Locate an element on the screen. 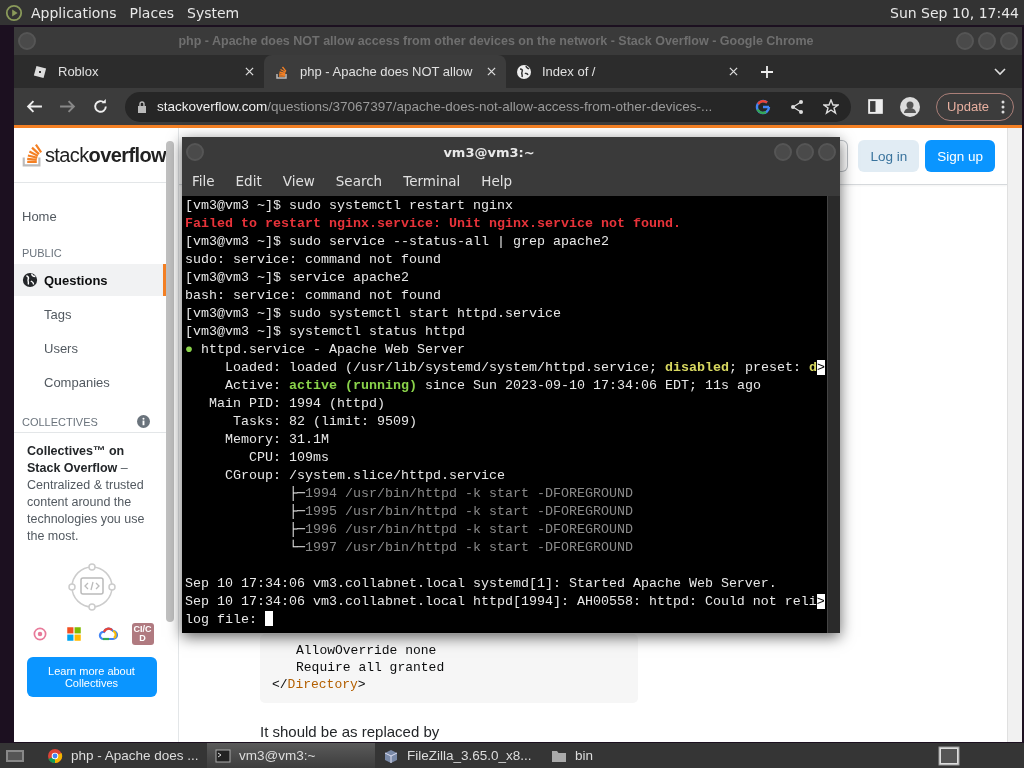 The width and height of the screenshot is (1024, 768). menu-item: Search is located at coordinates (359, 180).